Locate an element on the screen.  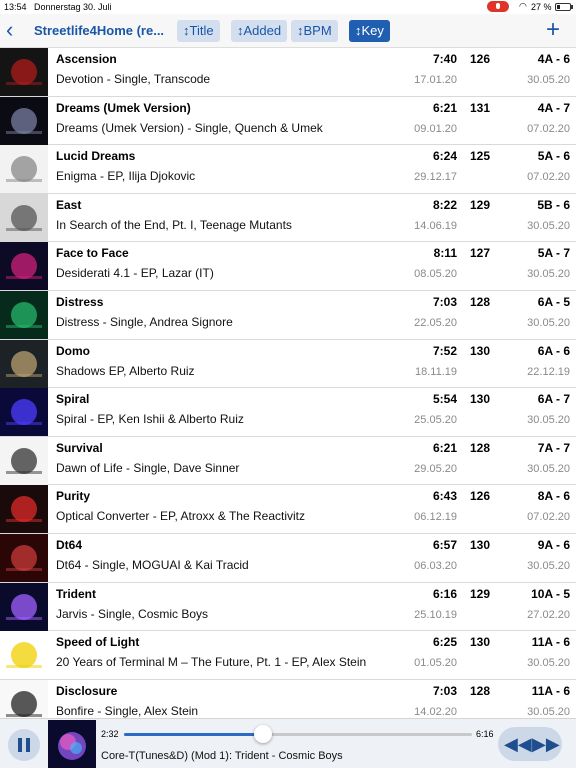
track-duration: 6:16 is located at coordinates (444, 593).